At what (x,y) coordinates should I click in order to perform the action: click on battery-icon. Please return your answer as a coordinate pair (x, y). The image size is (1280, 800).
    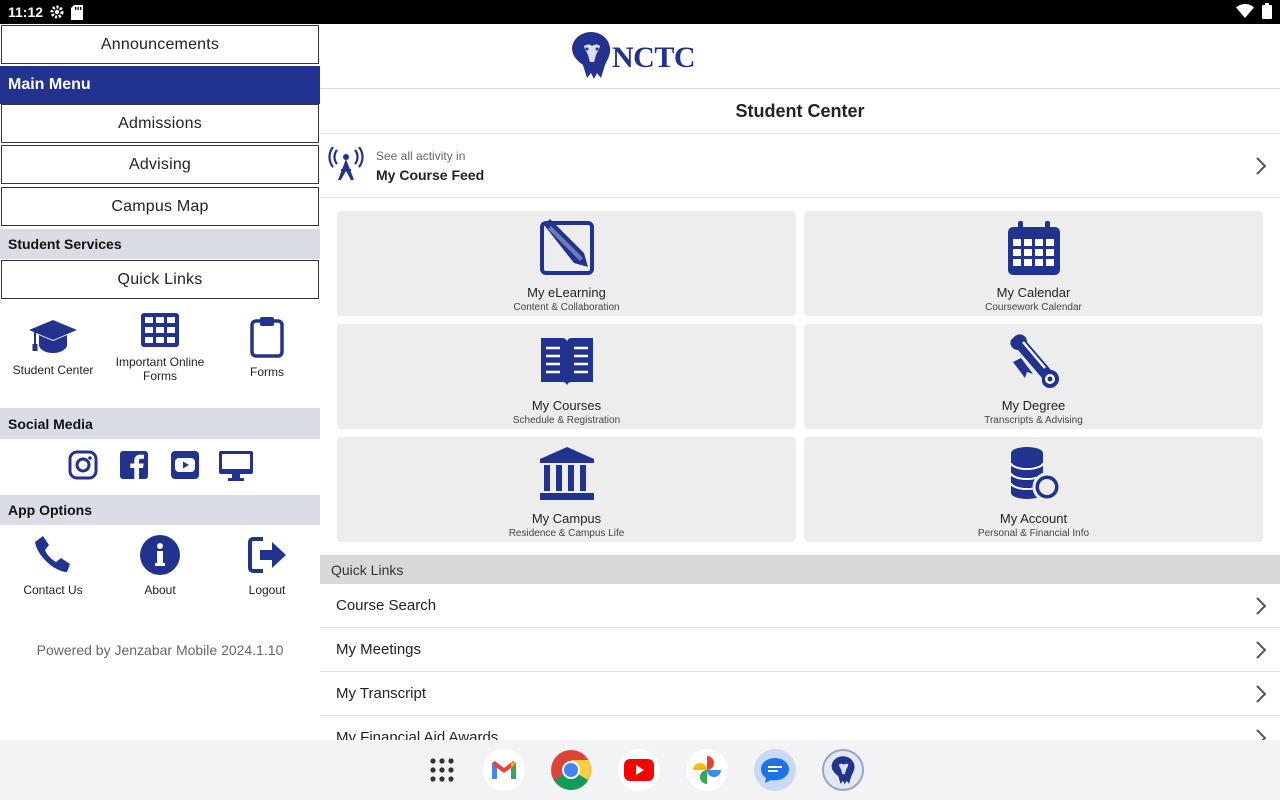
    Looking at the image, I should click on (1267, 12).